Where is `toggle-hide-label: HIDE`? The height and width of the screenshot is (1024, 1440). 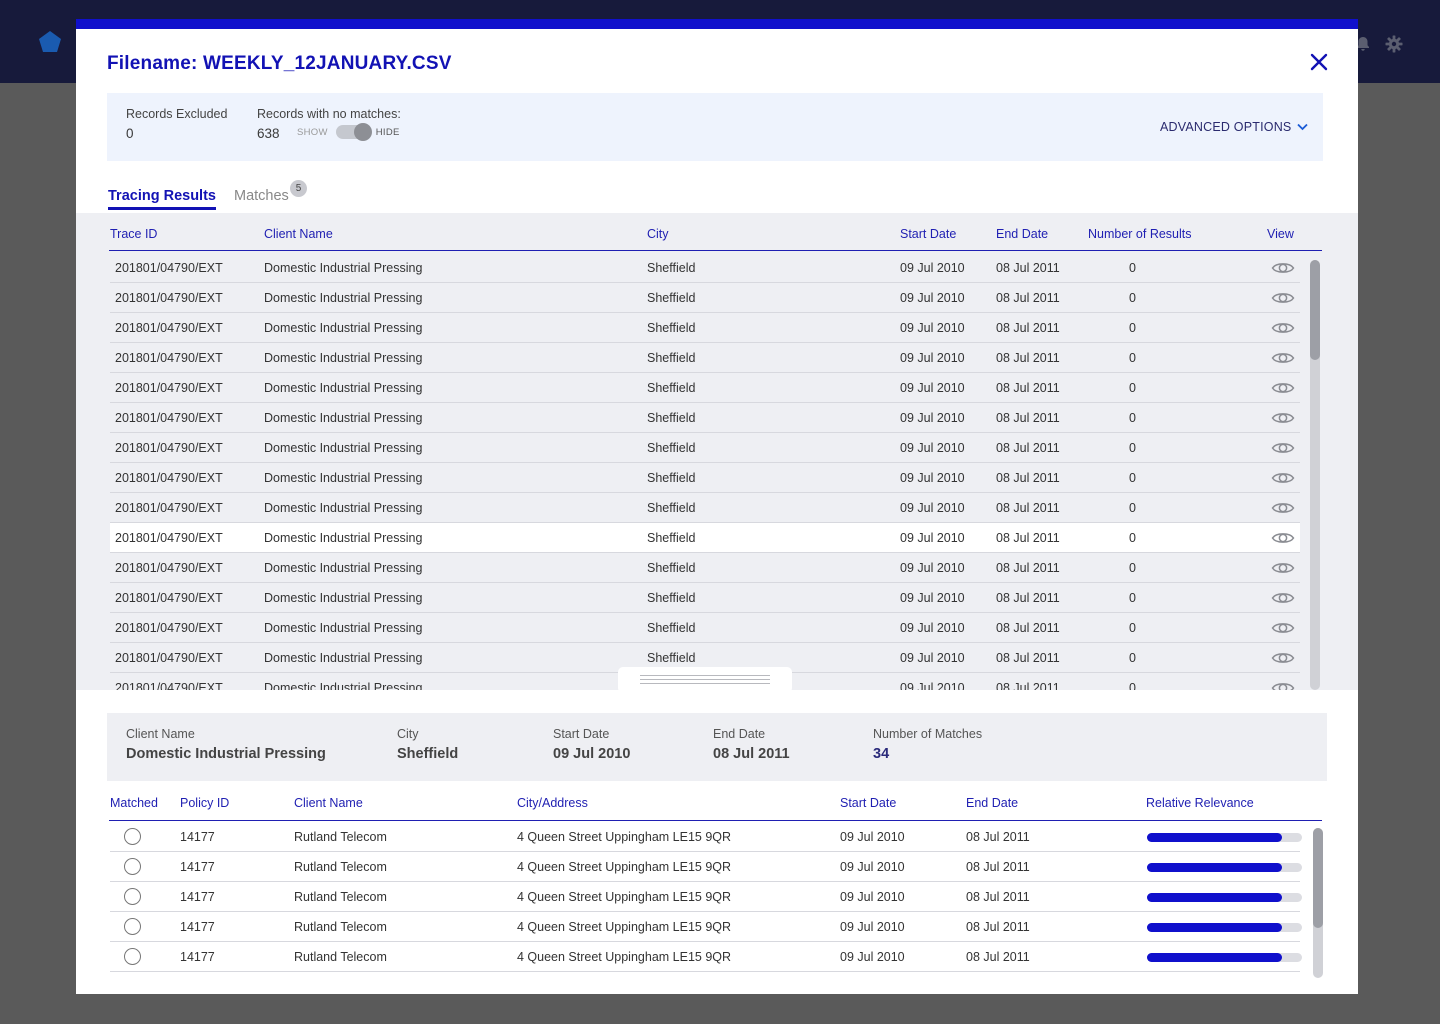
toggle-hide-label: HIDE is located at coordinates (388, 132).